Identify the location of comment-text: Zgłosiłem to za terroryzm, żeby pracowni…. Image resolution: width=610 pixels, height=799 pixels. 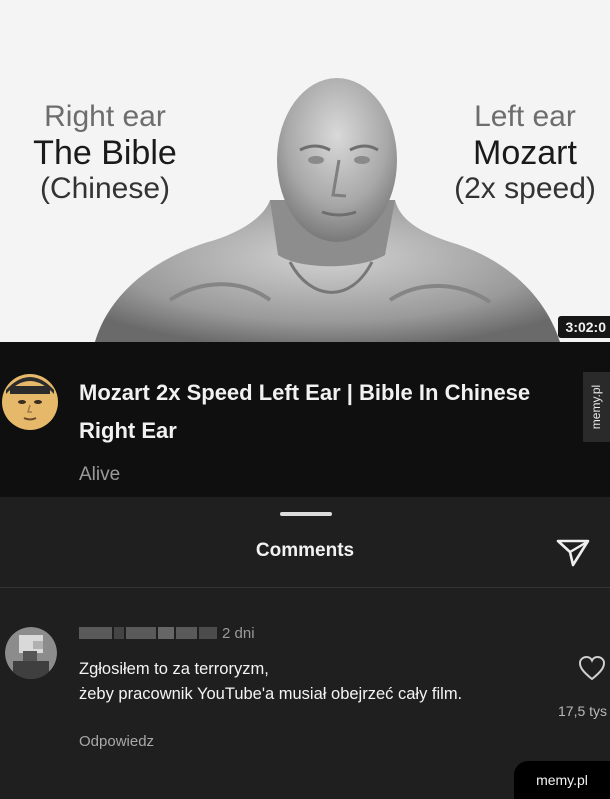
(270, 682).